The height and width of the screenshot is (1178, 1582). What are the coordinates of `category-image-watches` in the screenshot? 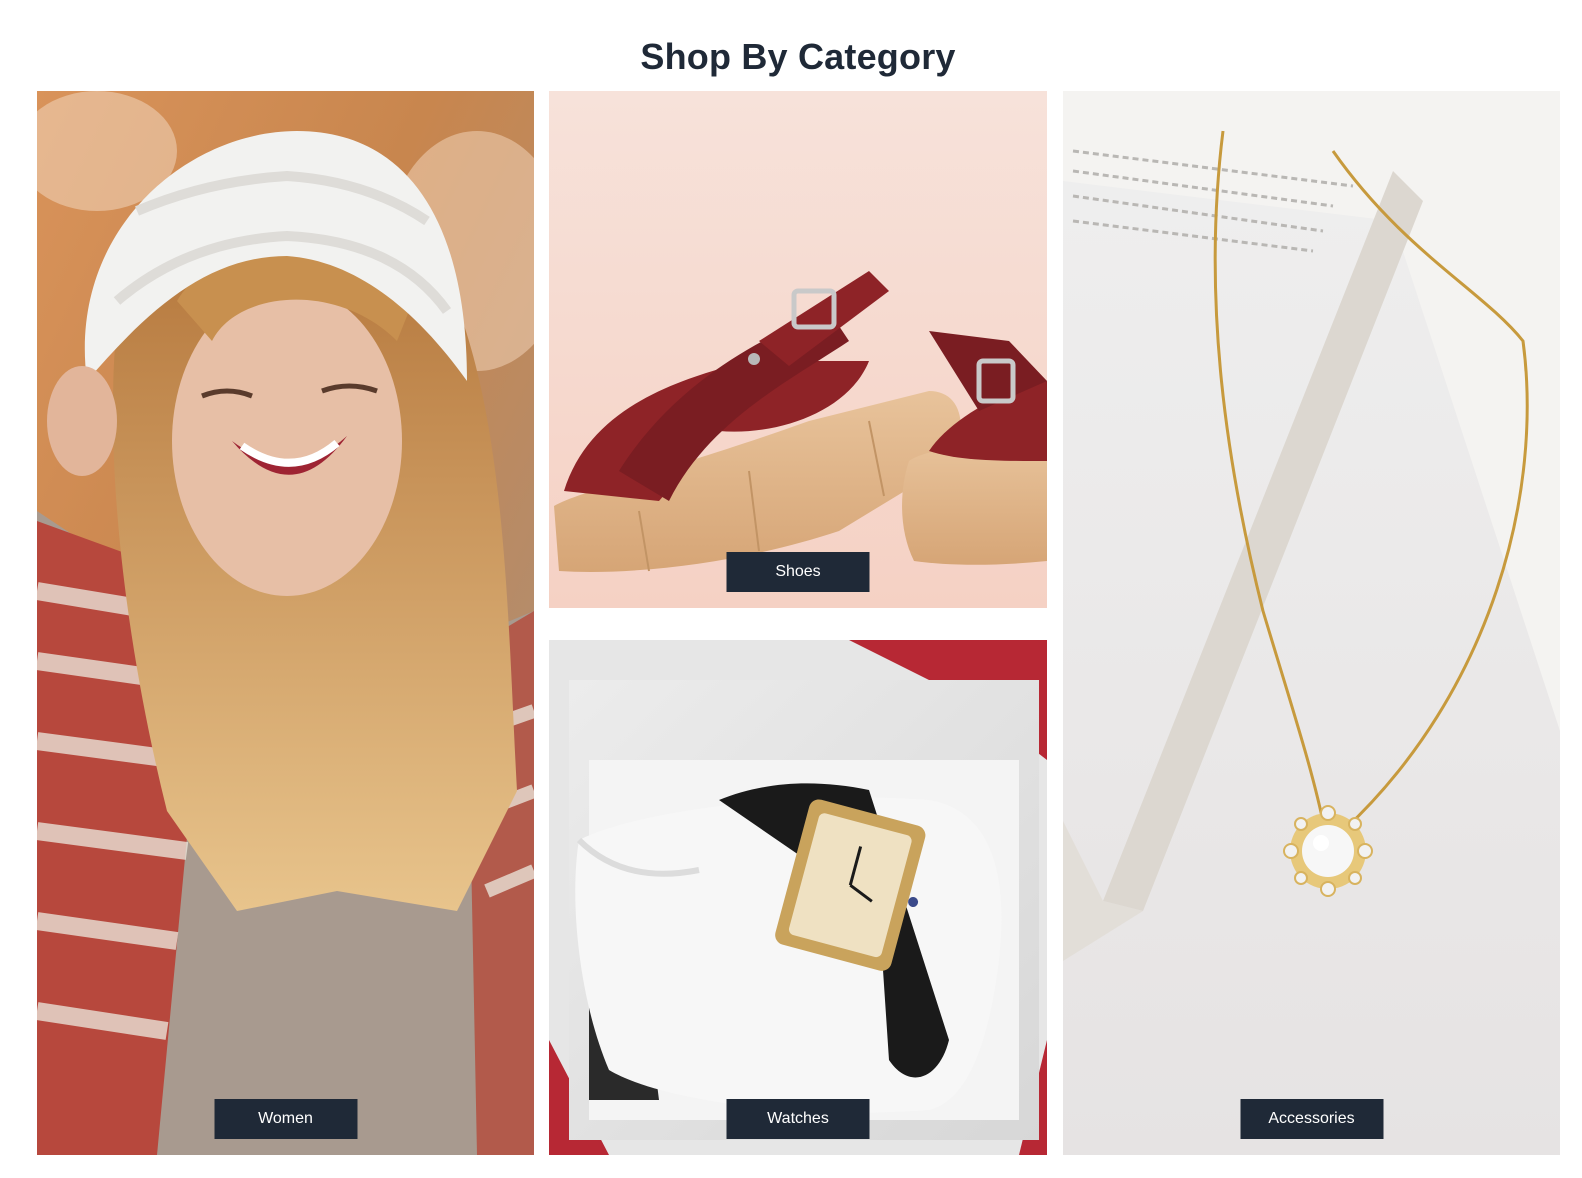 It's located at (798, 897).